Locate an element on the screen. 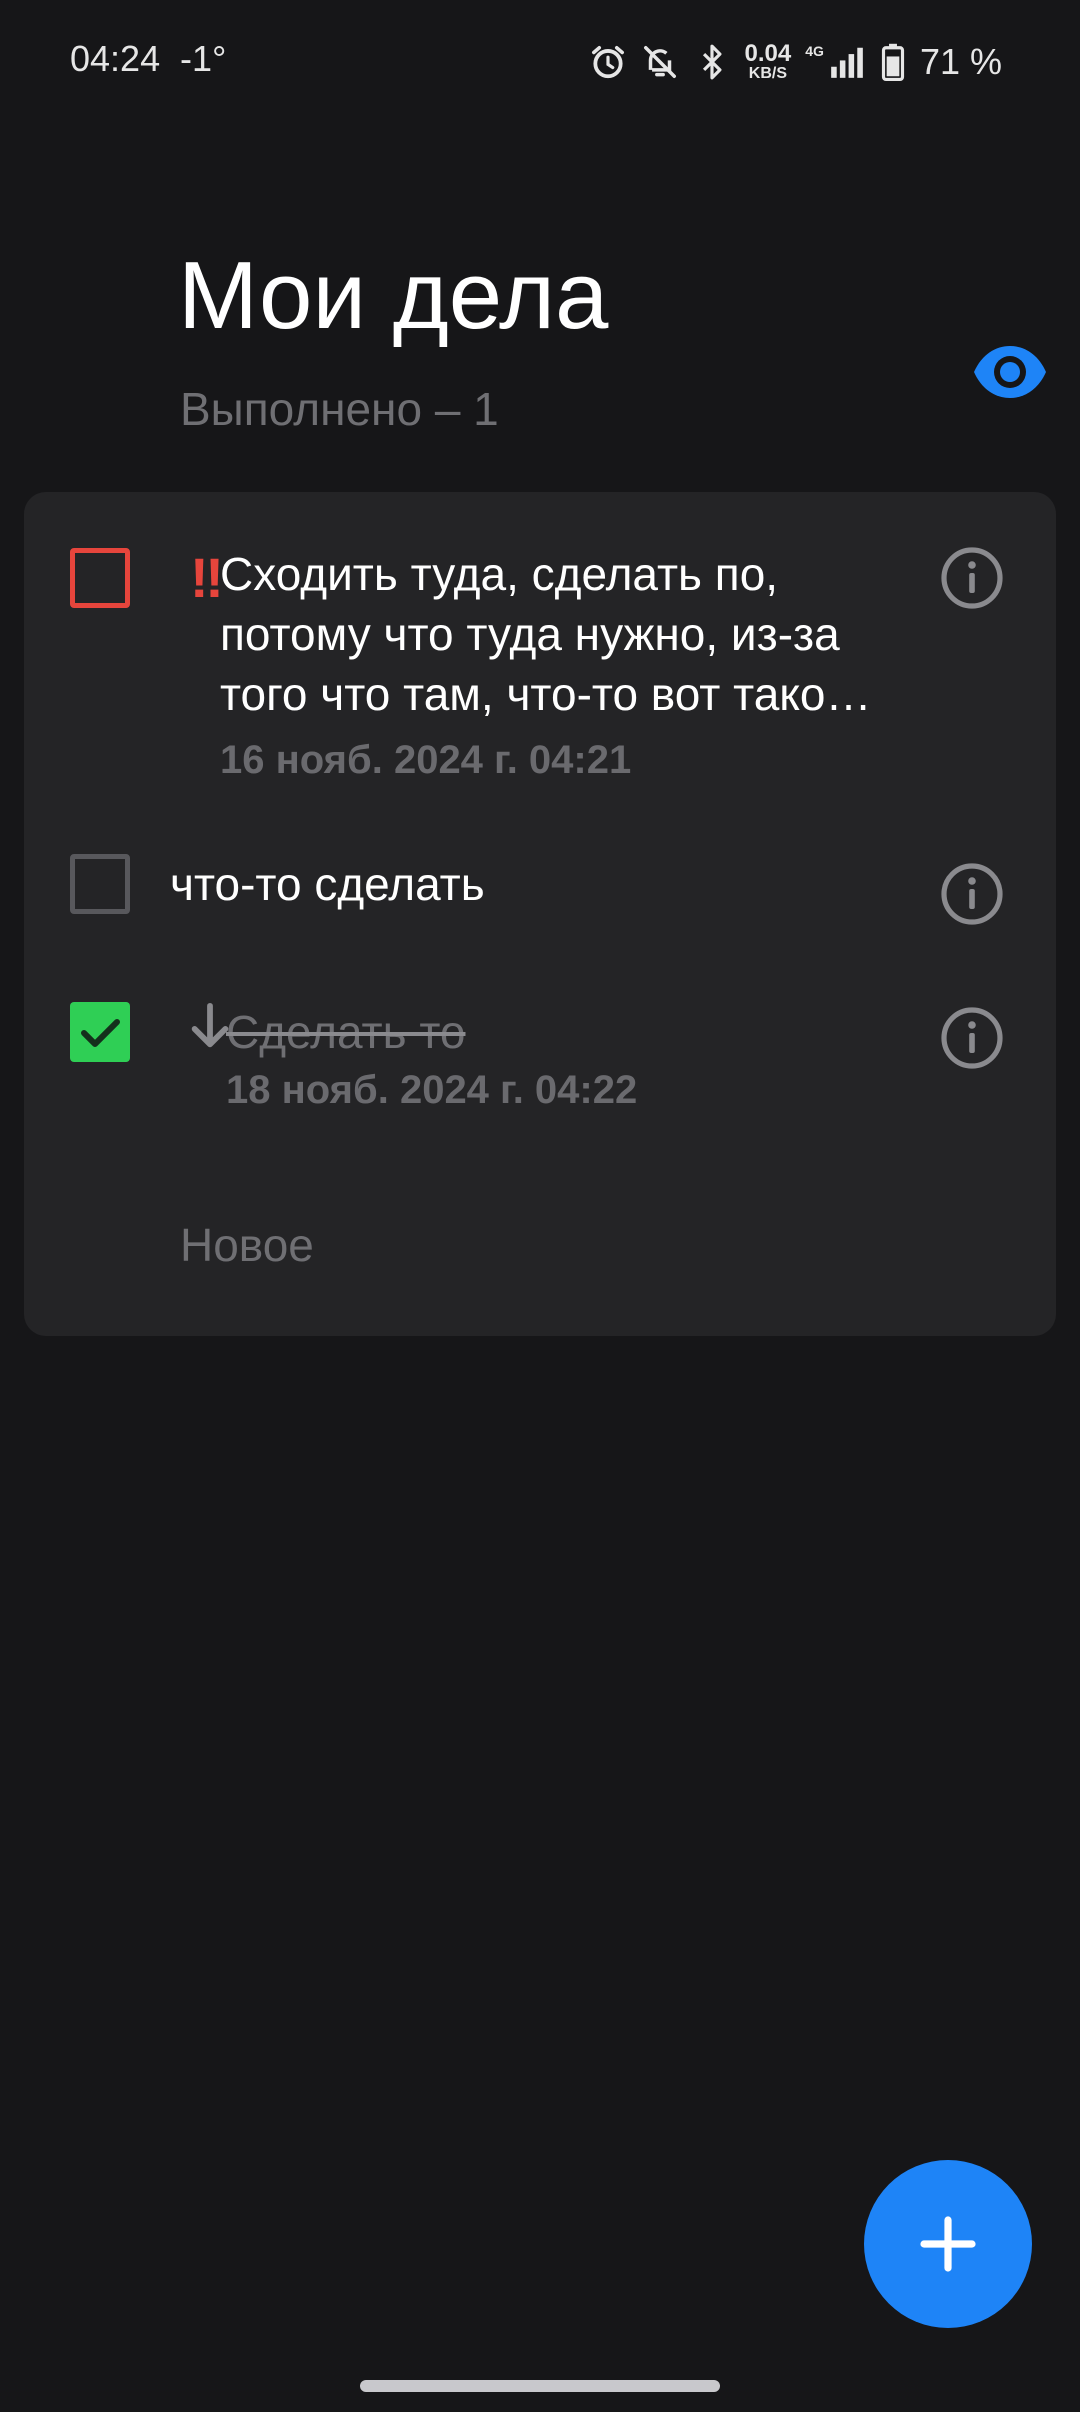 The width and height of the screenshot is (1080, 2412). toggle-visibility-button is located at coordinates (1010, 372).